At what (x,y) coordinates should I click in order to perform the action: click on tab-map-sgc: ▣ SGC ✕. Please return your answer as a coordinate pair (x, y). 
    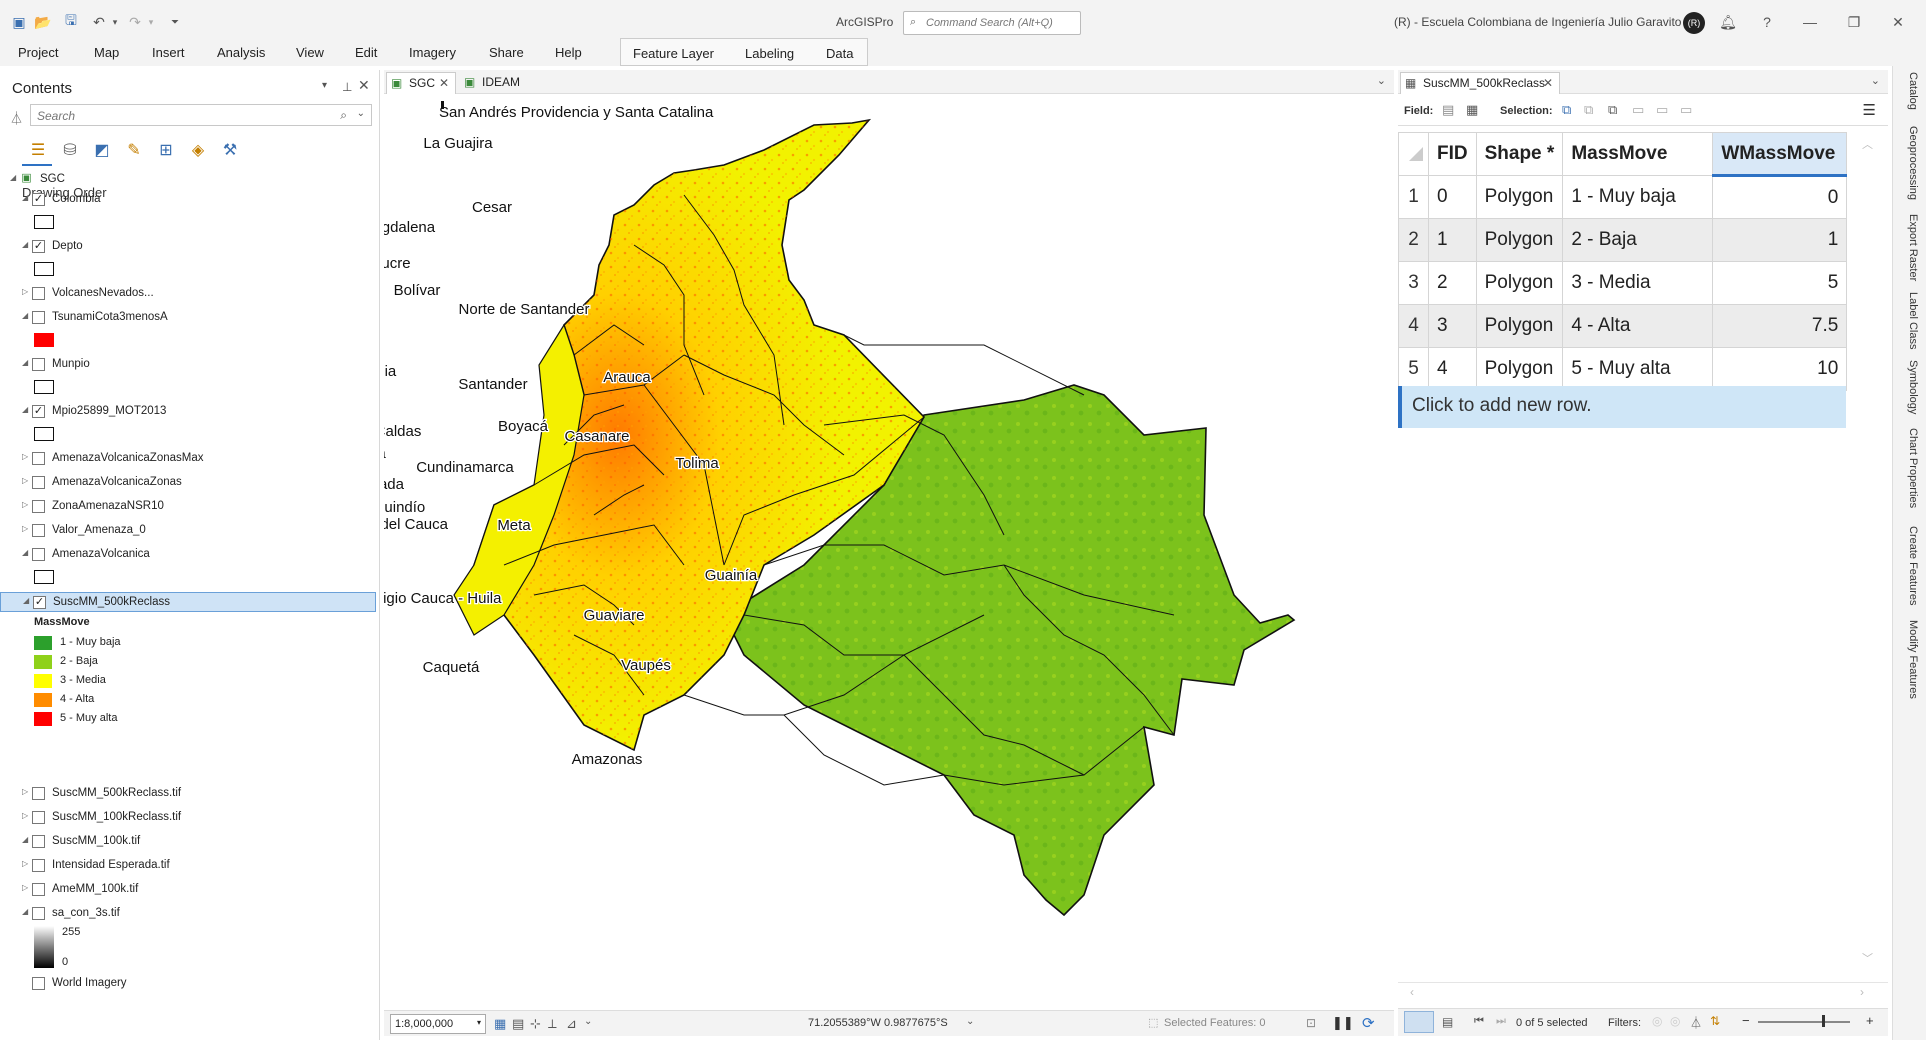
    Looking at the image, I should click on (421, 83).